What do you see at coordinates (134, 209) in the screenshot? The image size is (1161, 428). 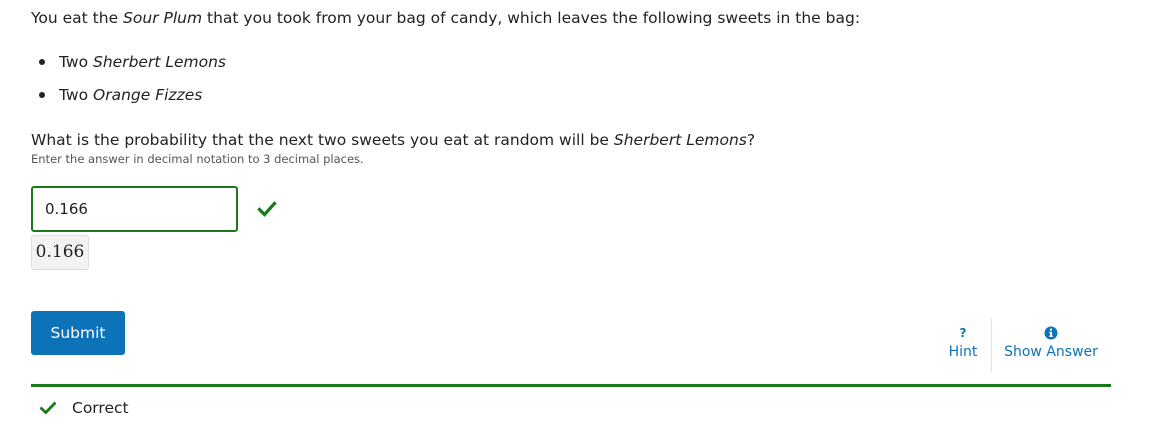 I see `answer-input` at bounding box center [134, 209].